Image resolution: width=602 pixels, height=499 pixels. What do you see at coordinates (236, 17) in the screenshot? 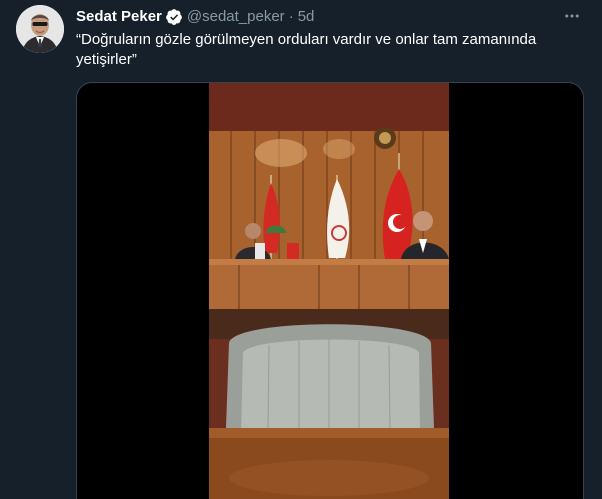
I see `author-handle: @sedat_peker` at bounding box center [236, 17].